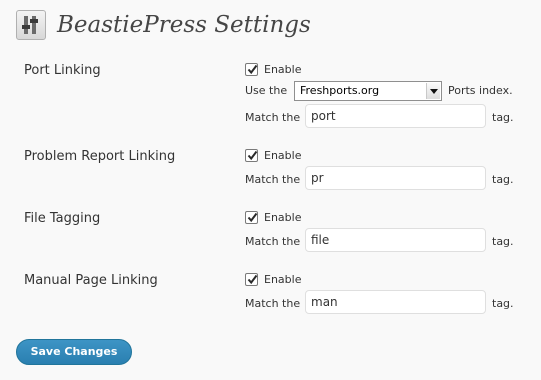 Image resolution: width=541 pixels, height=380 pixels. I want to click on port-linking-enable-checkbox, so click(251, 69).